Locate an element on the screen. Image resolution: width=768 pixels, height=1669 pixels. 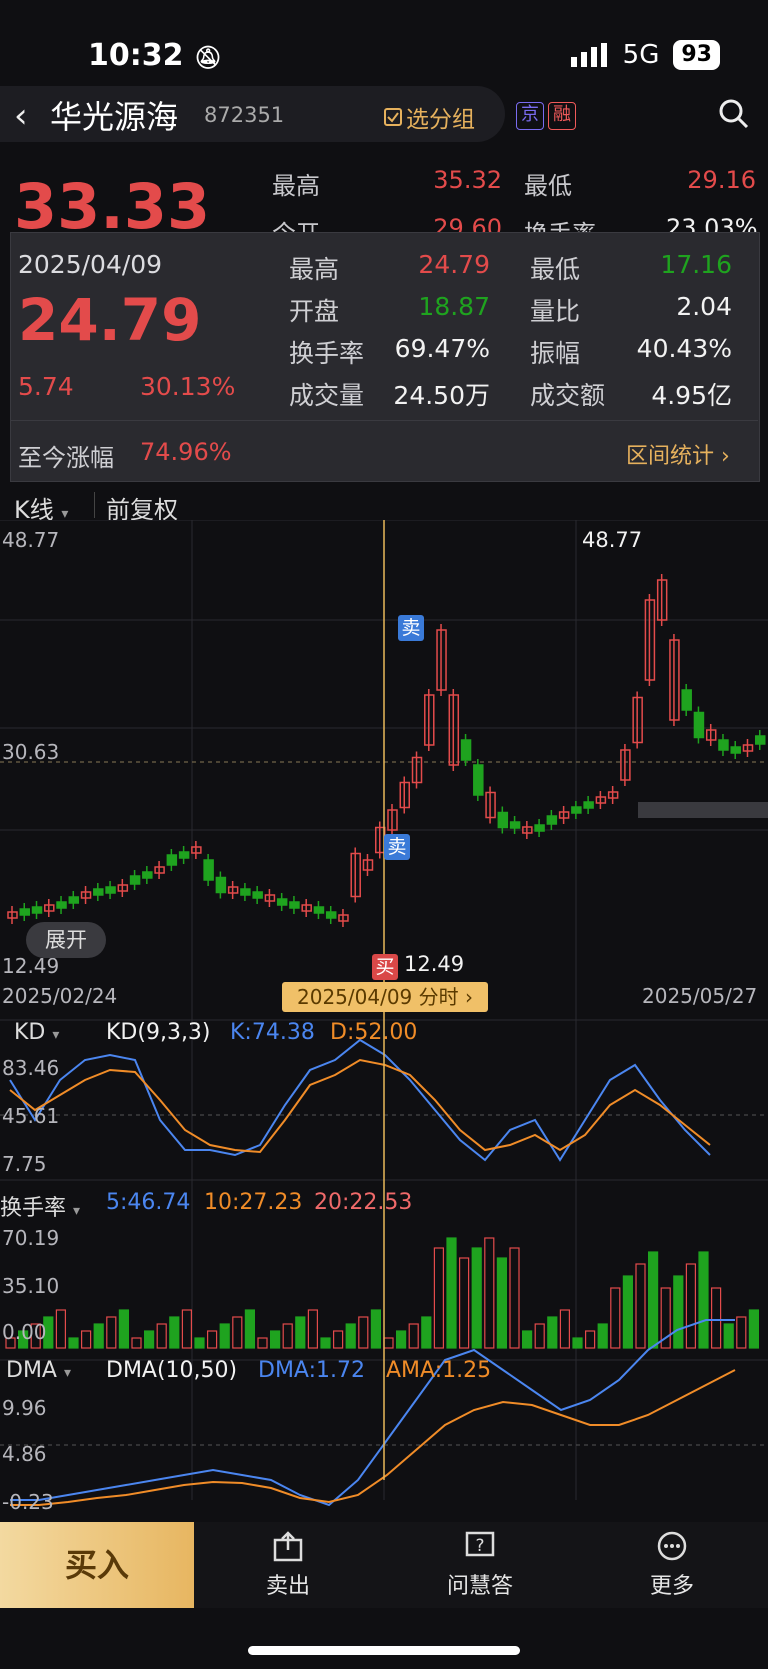
sell-button: 卖出 is located at coordinates (288, 1565).